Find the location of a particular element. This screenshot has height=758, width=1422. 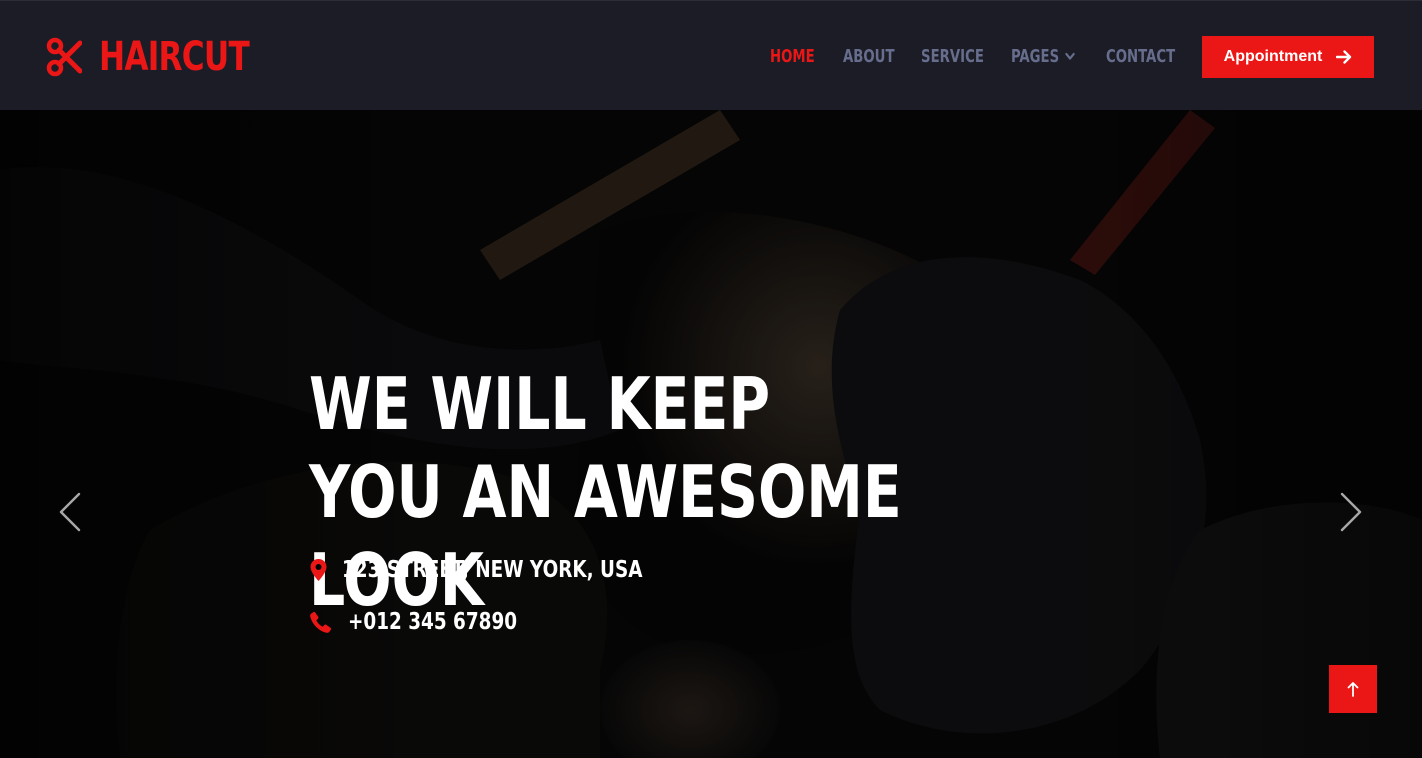

nav-item-label: HOME is located at coordinates (792, 56).